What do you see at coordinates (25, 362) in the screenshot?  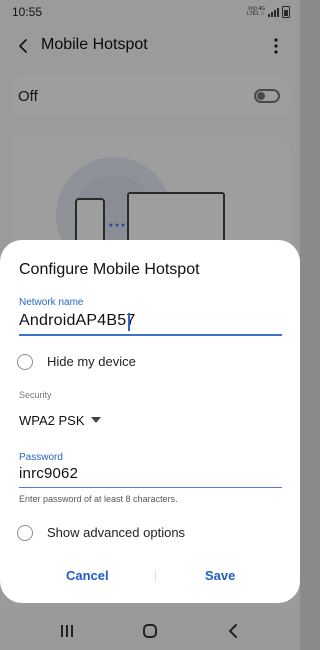 I see `hide-device-radio` at bounding box center [25, 362].